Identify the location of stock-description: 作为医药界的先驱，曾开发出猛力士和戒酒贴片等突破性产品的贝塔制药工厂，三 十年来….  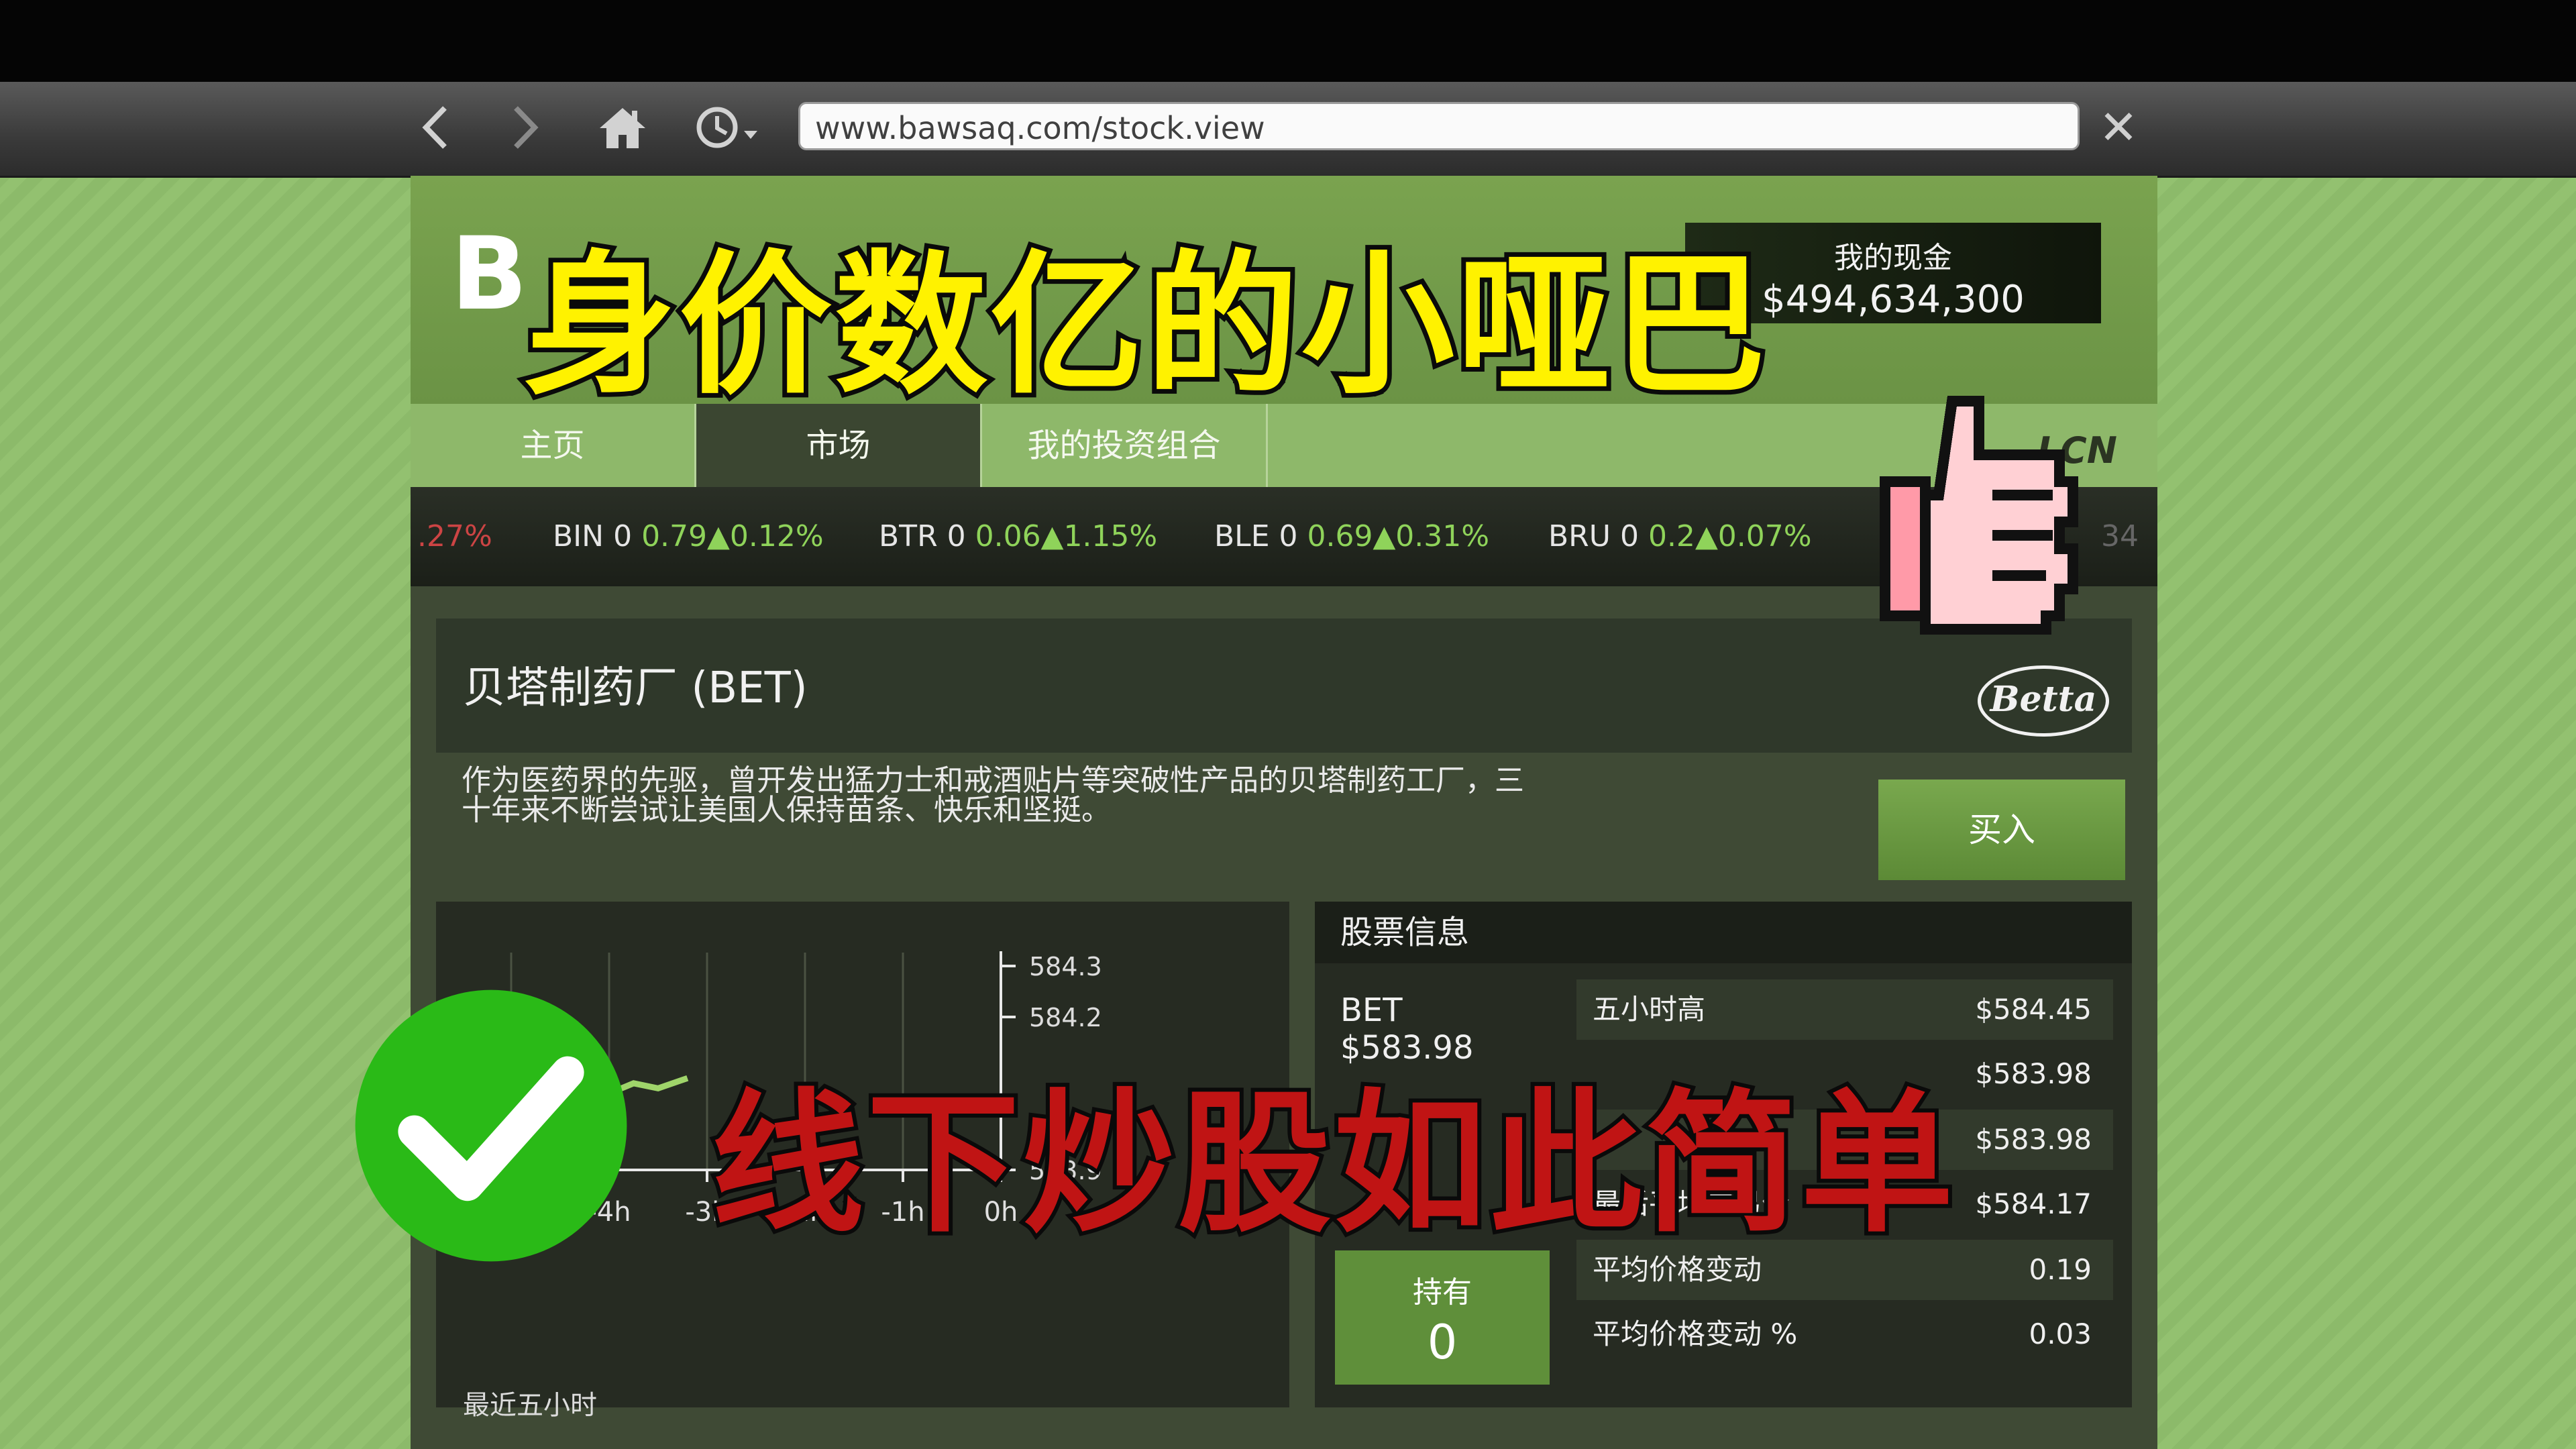
(1065, 795).